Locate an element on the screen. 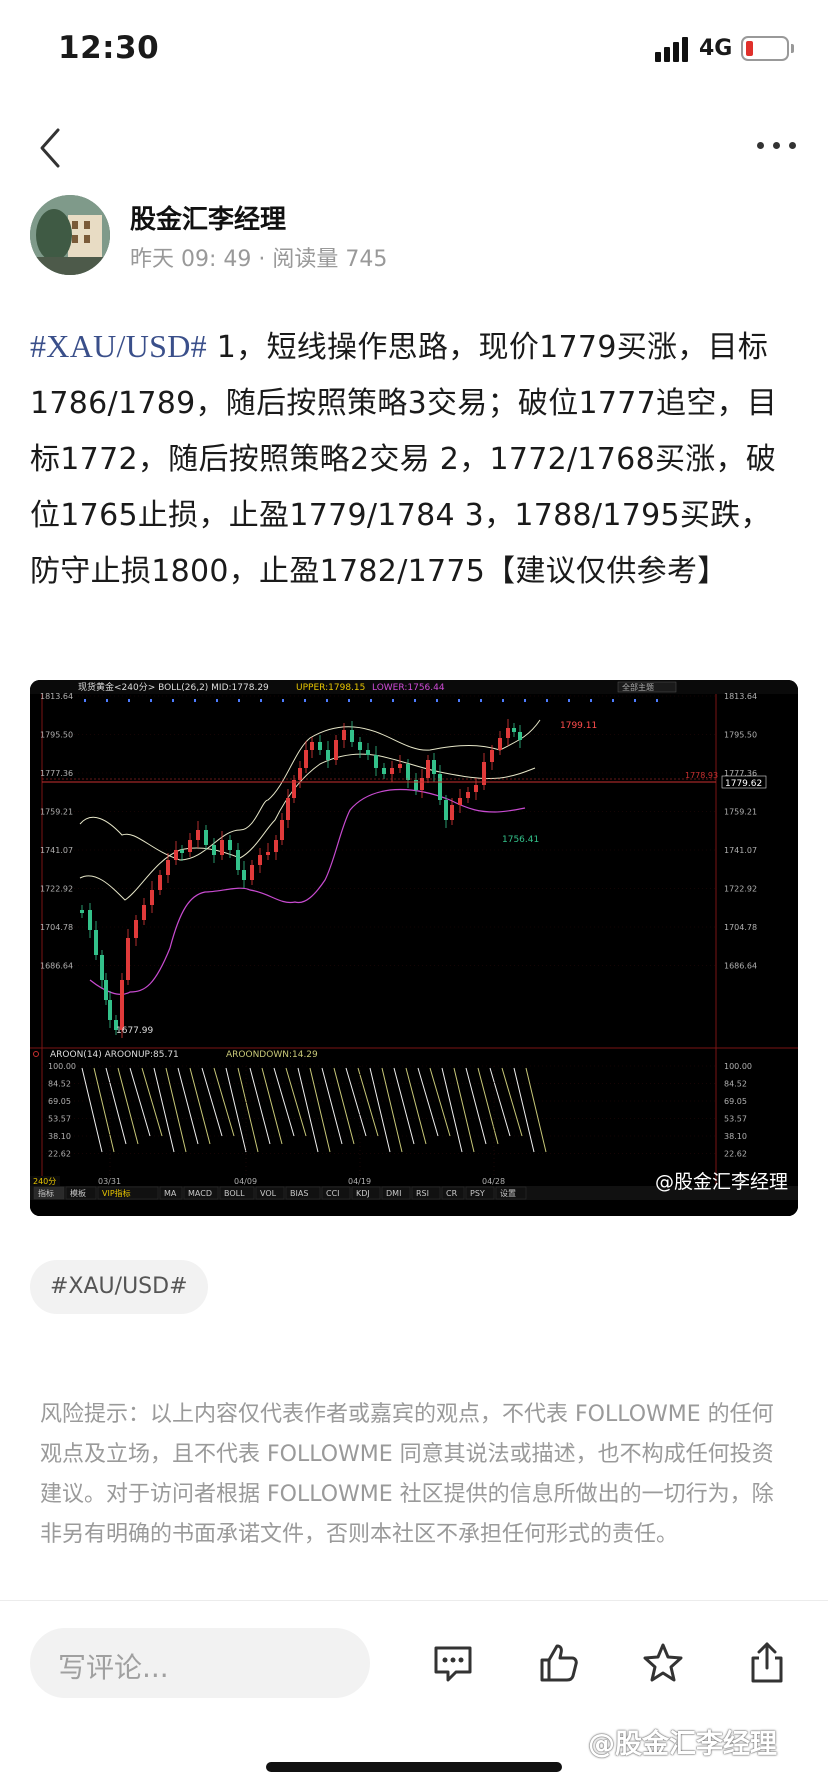 This screenshot has height=1792, width=828. y-label-left: 1777.36 is located at coordinates (56, 773).